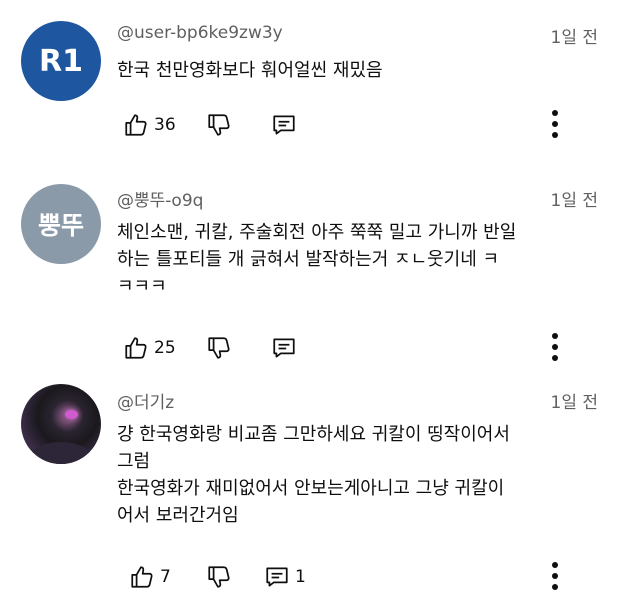 The height and width of the screenshot is (595, 640). What do you see at coordinates (367, 576) in the screenshot?
I see `comment-actions: 7 1` at bounding box center [367, 576].